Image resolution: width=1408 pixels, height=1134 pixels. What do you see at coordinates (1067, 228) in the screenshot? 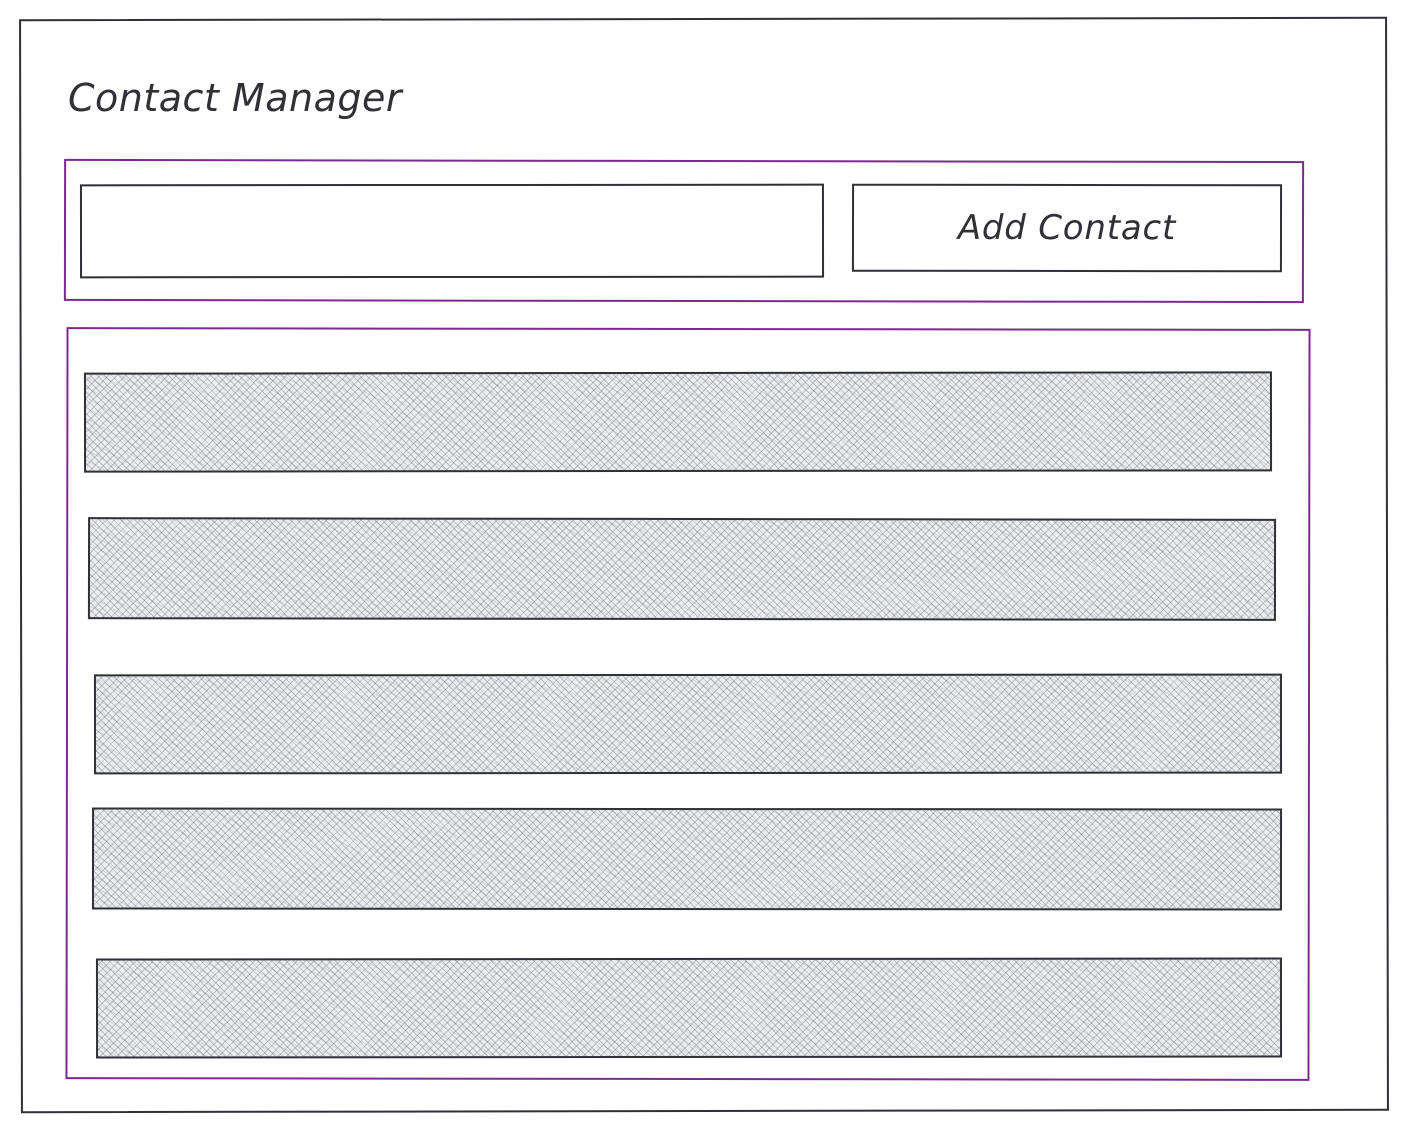
I see `add-contact-button: Add Contact` at bounding box center [1067, 228].